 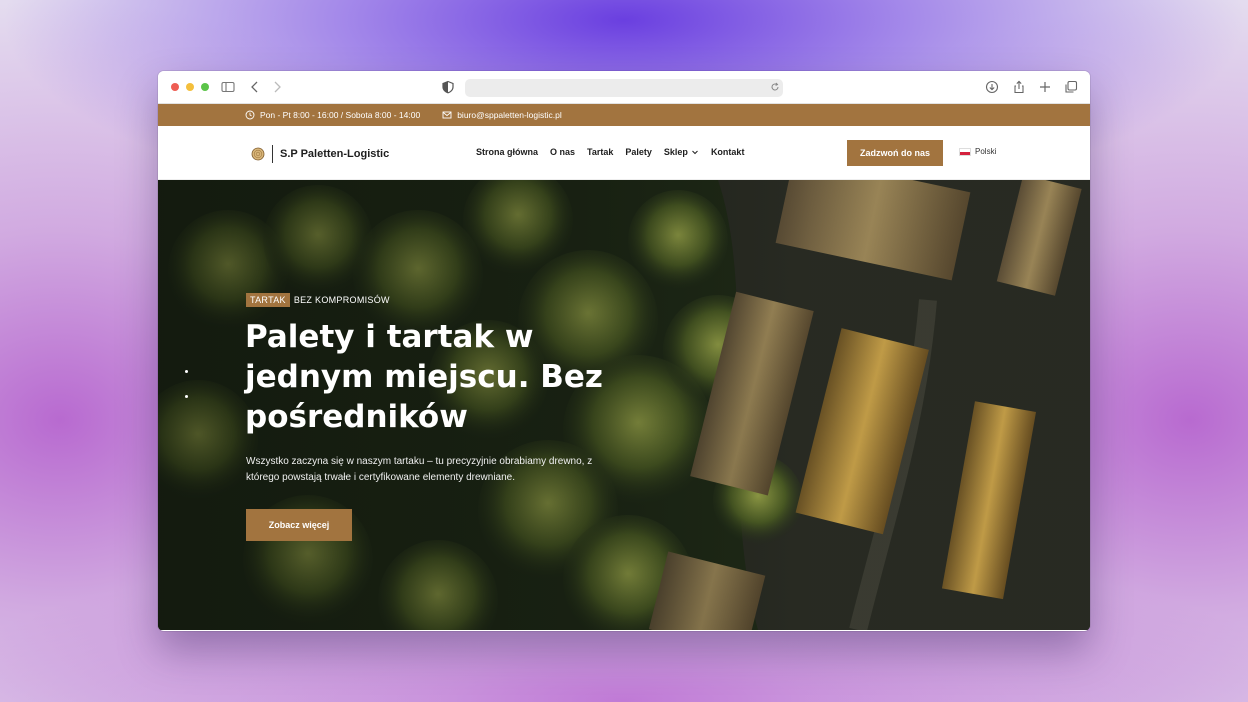 What do you see at coordinates (448, 87) in the screenshot?
I see `shield-icon` at bounding box center [448, 87].